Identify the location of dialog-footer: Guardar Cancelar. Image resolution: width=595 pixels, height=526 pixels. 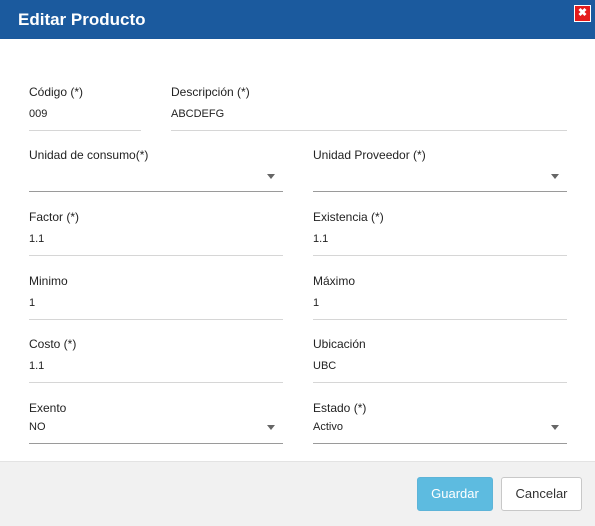
(297, 494).